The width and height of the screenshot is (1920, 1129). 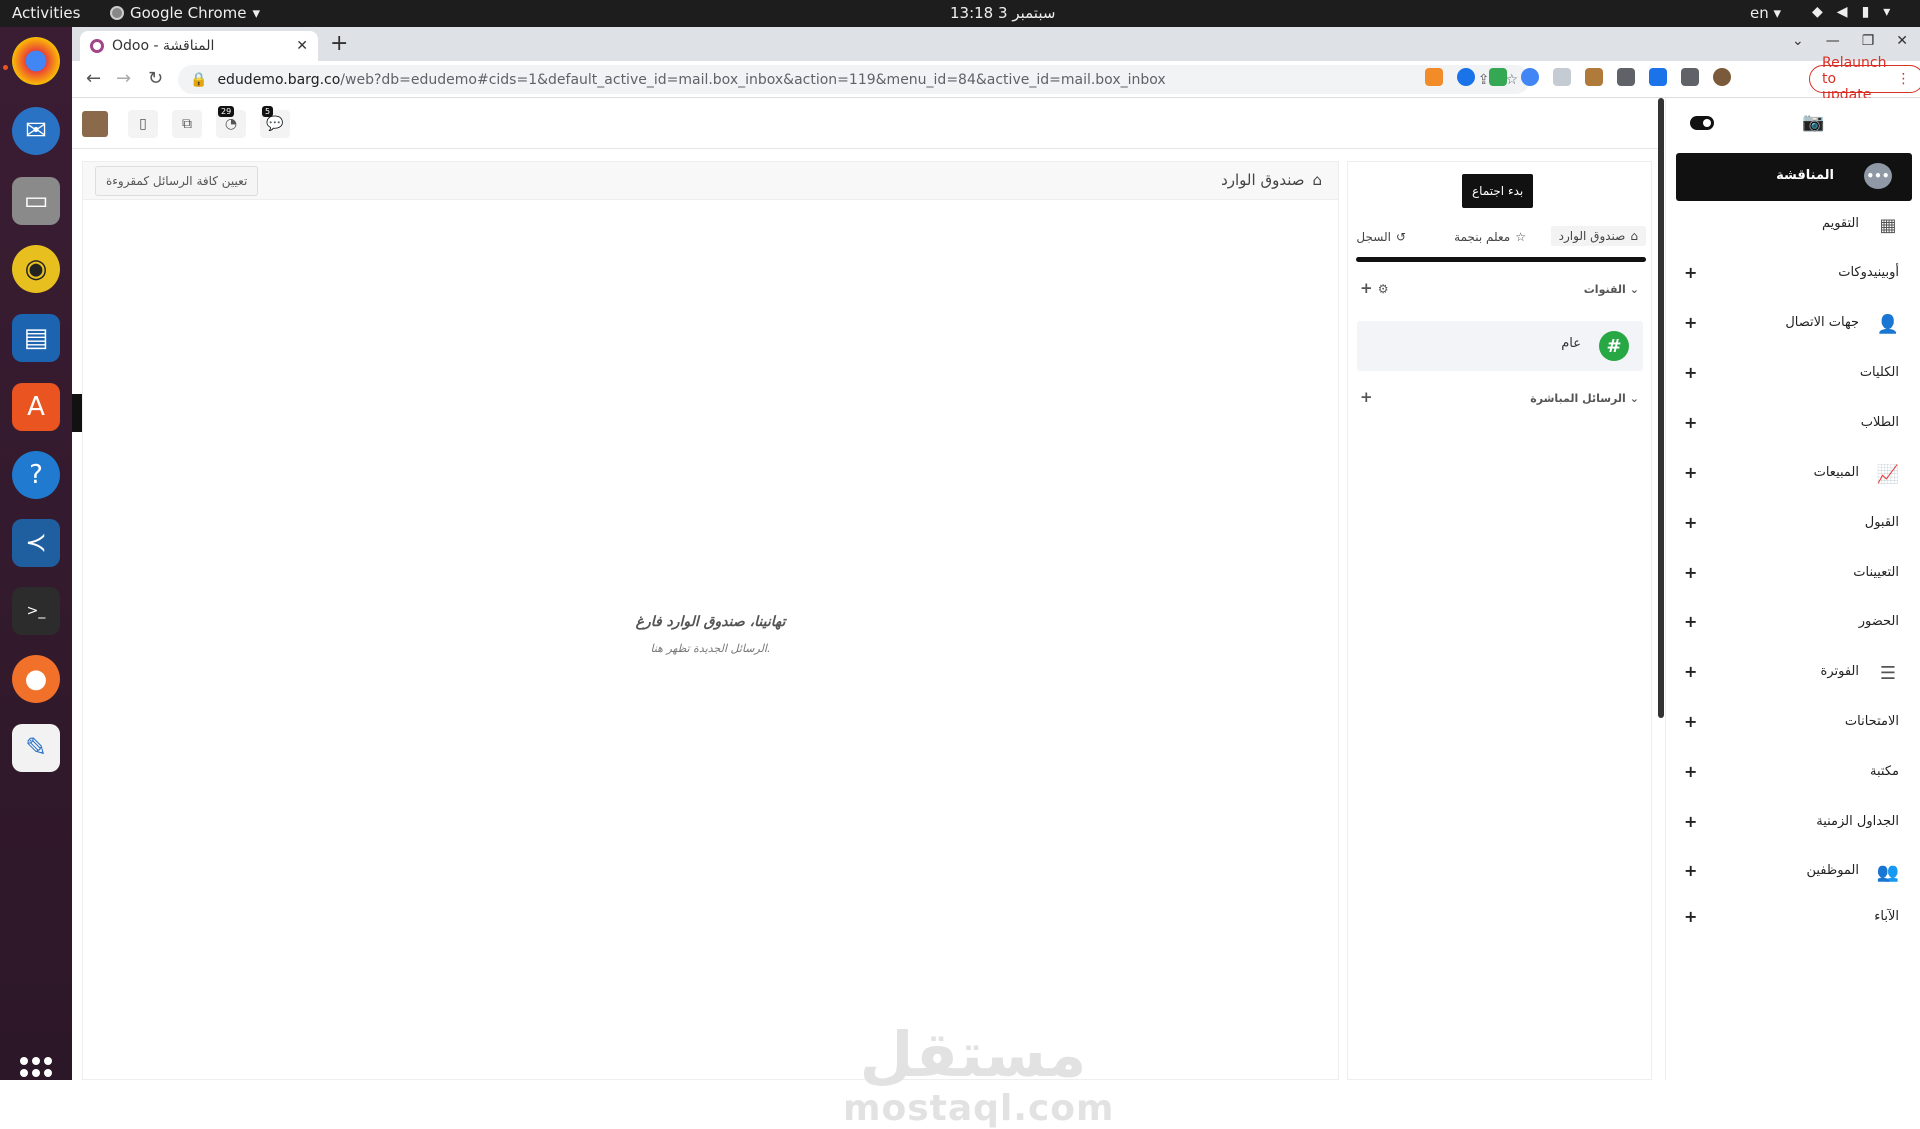 I want to click on rhythmbox-launcher-icon: ◉, so click(x=36, y=269).